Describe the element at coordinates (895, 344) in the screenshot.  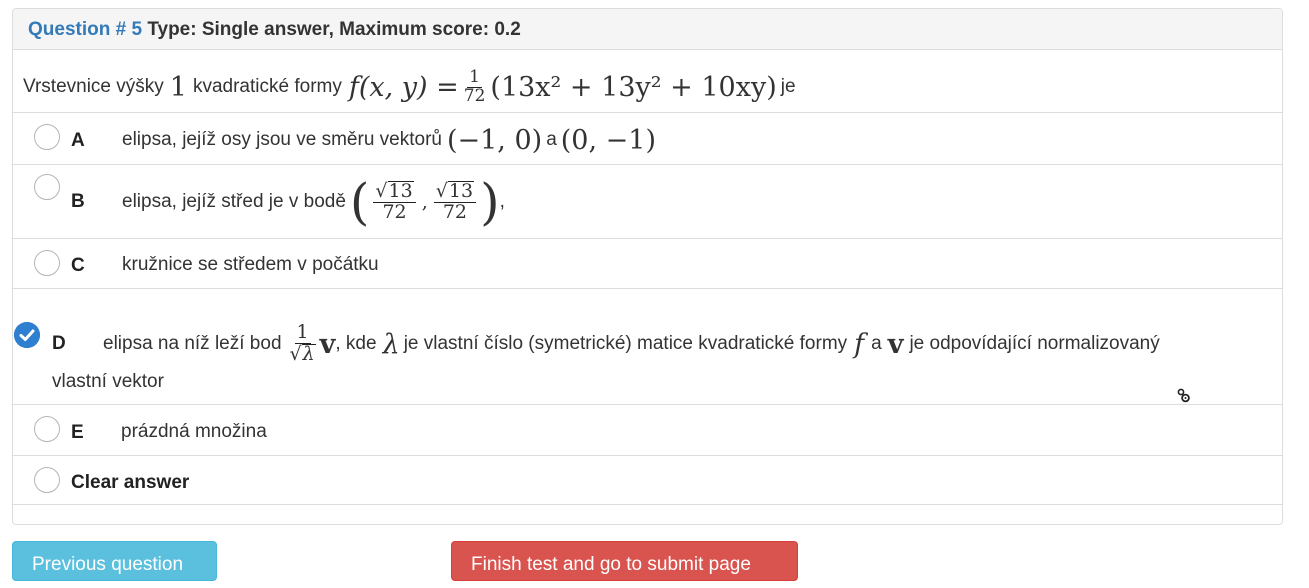
I see `vector-v-2: v` at that location.